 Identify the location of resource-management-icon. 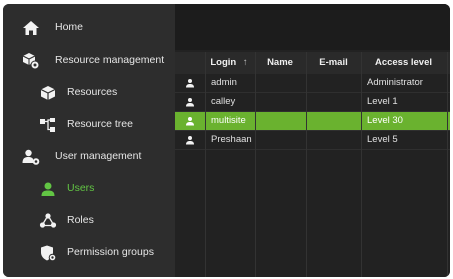
(31, 61).